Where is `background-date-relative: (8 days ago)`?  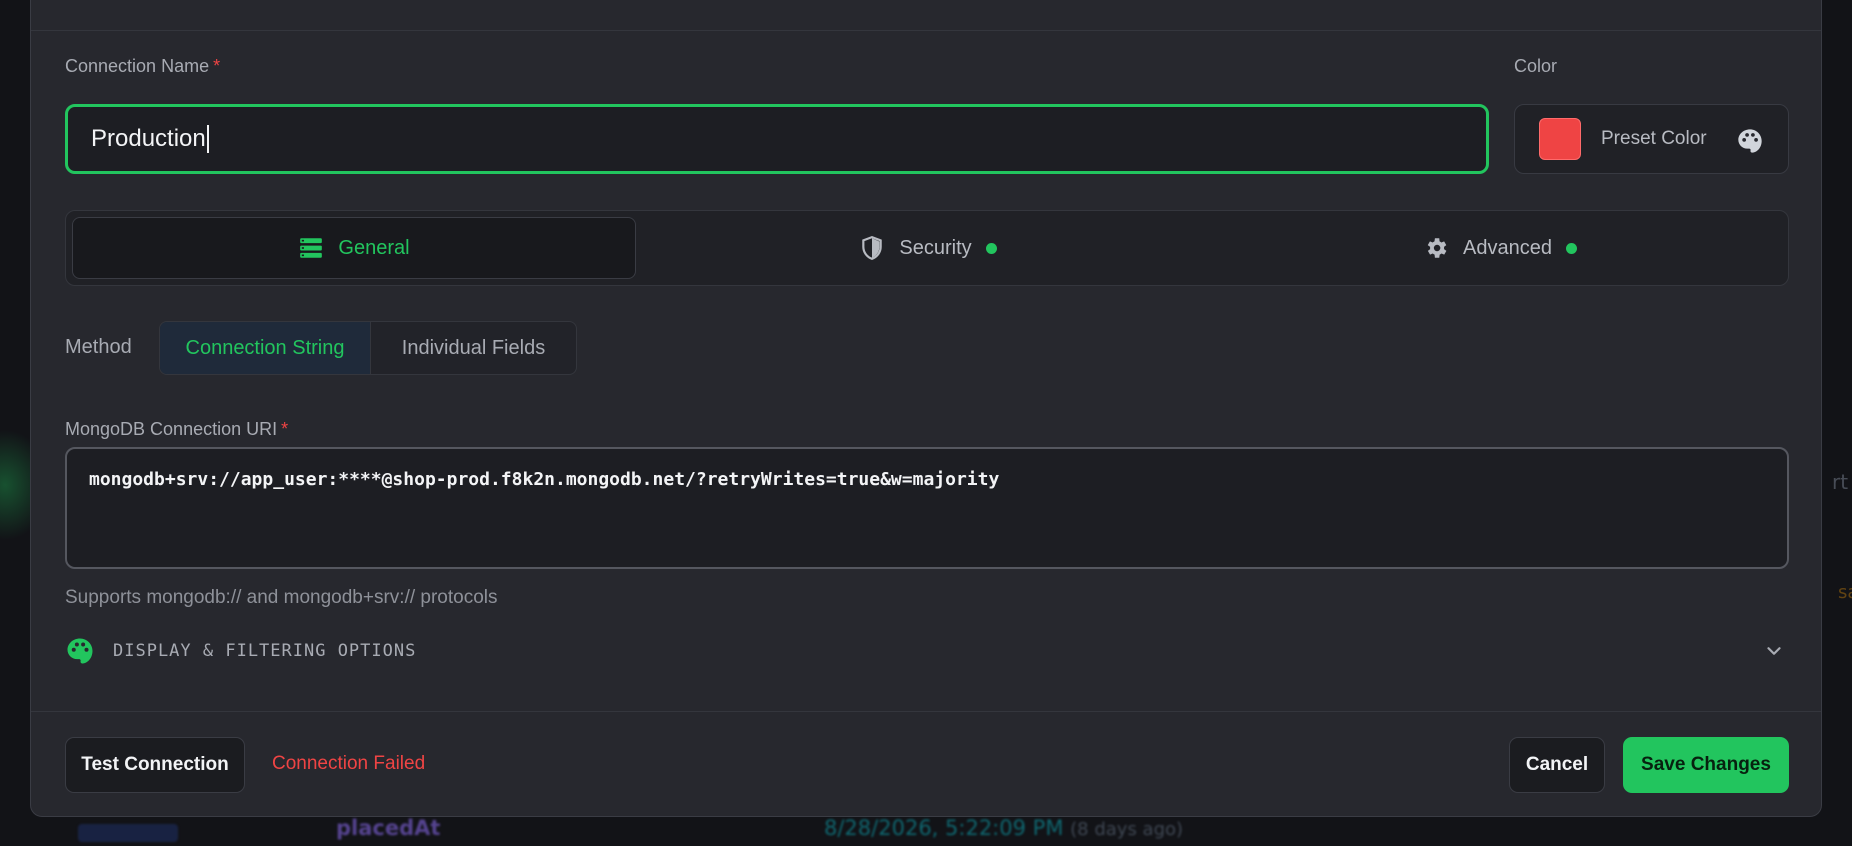
background-date-relative: (8 days ago) is located at coordinates (1127, 829).